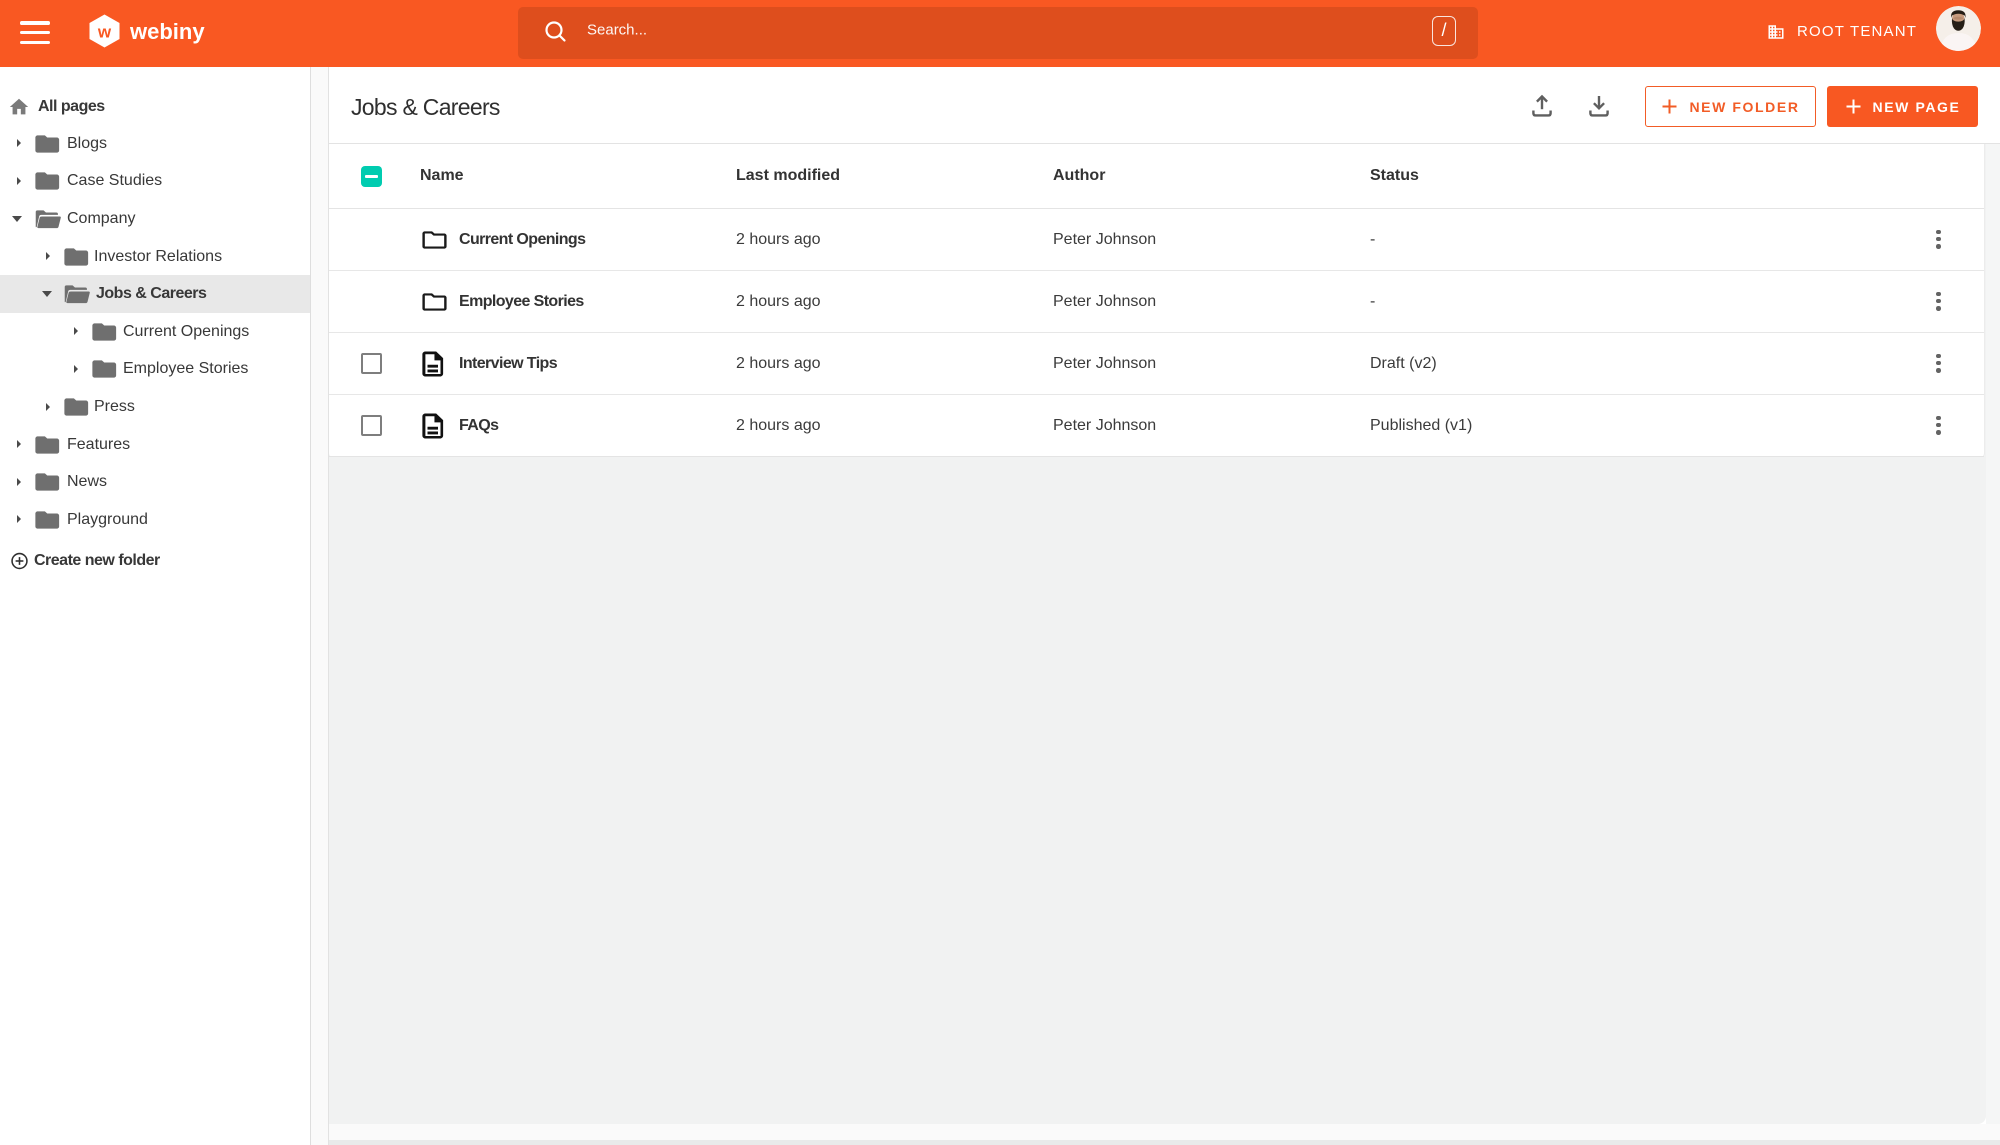 Image resolution: width=2000 pixels, height=1145 pixels. I want to click on svg-text: w, so click(104, 32).